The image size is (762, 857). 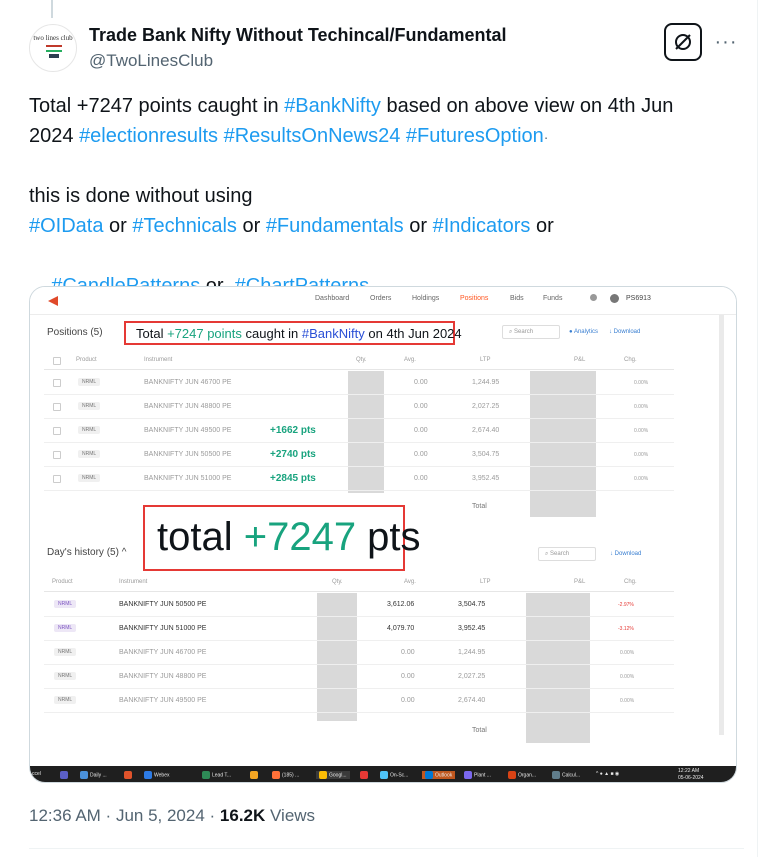 I want to click on taskbar-clock: 12:22 AM 05-06-2024, so click(x=691, y=775).